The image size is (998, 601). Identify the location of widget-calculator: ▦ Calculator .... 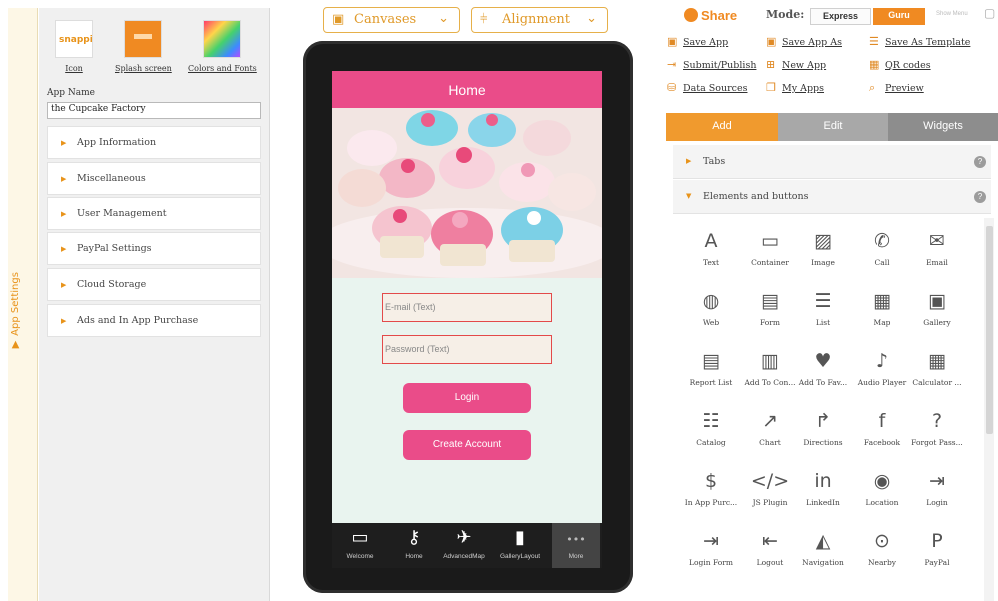
(937, 368).